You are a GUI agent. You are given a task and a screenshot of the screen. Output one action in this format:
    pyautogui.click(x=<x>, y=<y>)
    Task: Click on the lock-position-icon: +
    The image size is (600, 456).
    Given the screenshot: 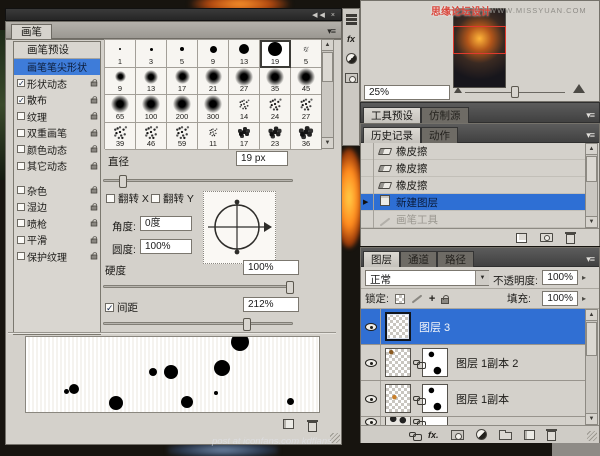 What is the action you would take?
    pyautogui.click(x=432, y=299)
    